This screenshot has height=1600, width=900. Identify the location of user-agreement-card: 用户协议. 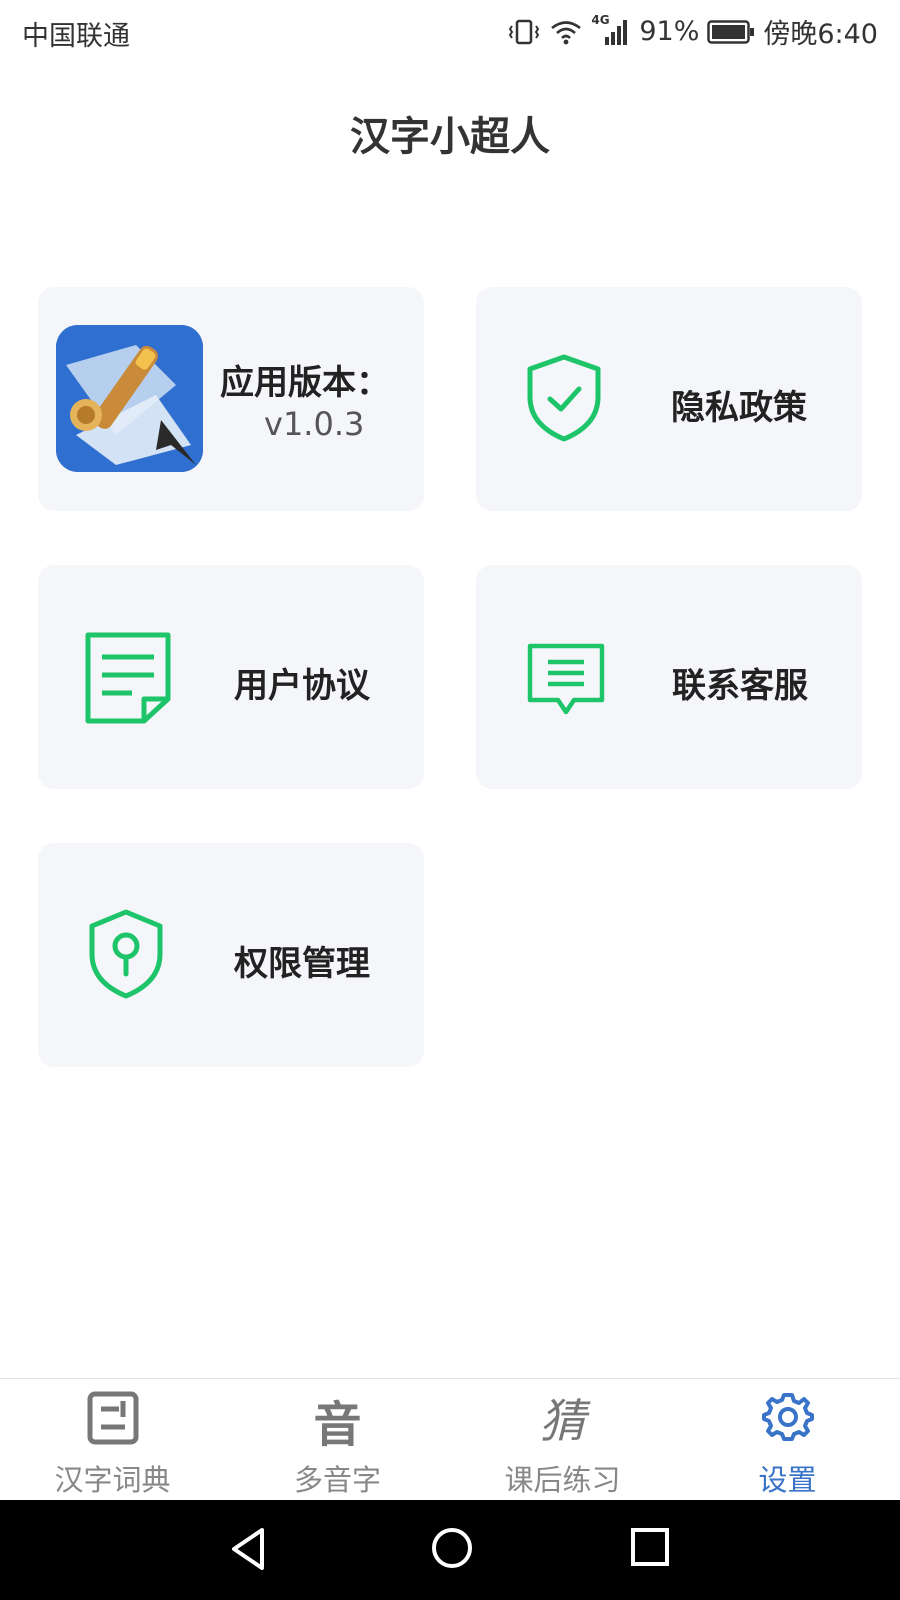
(231, 677).